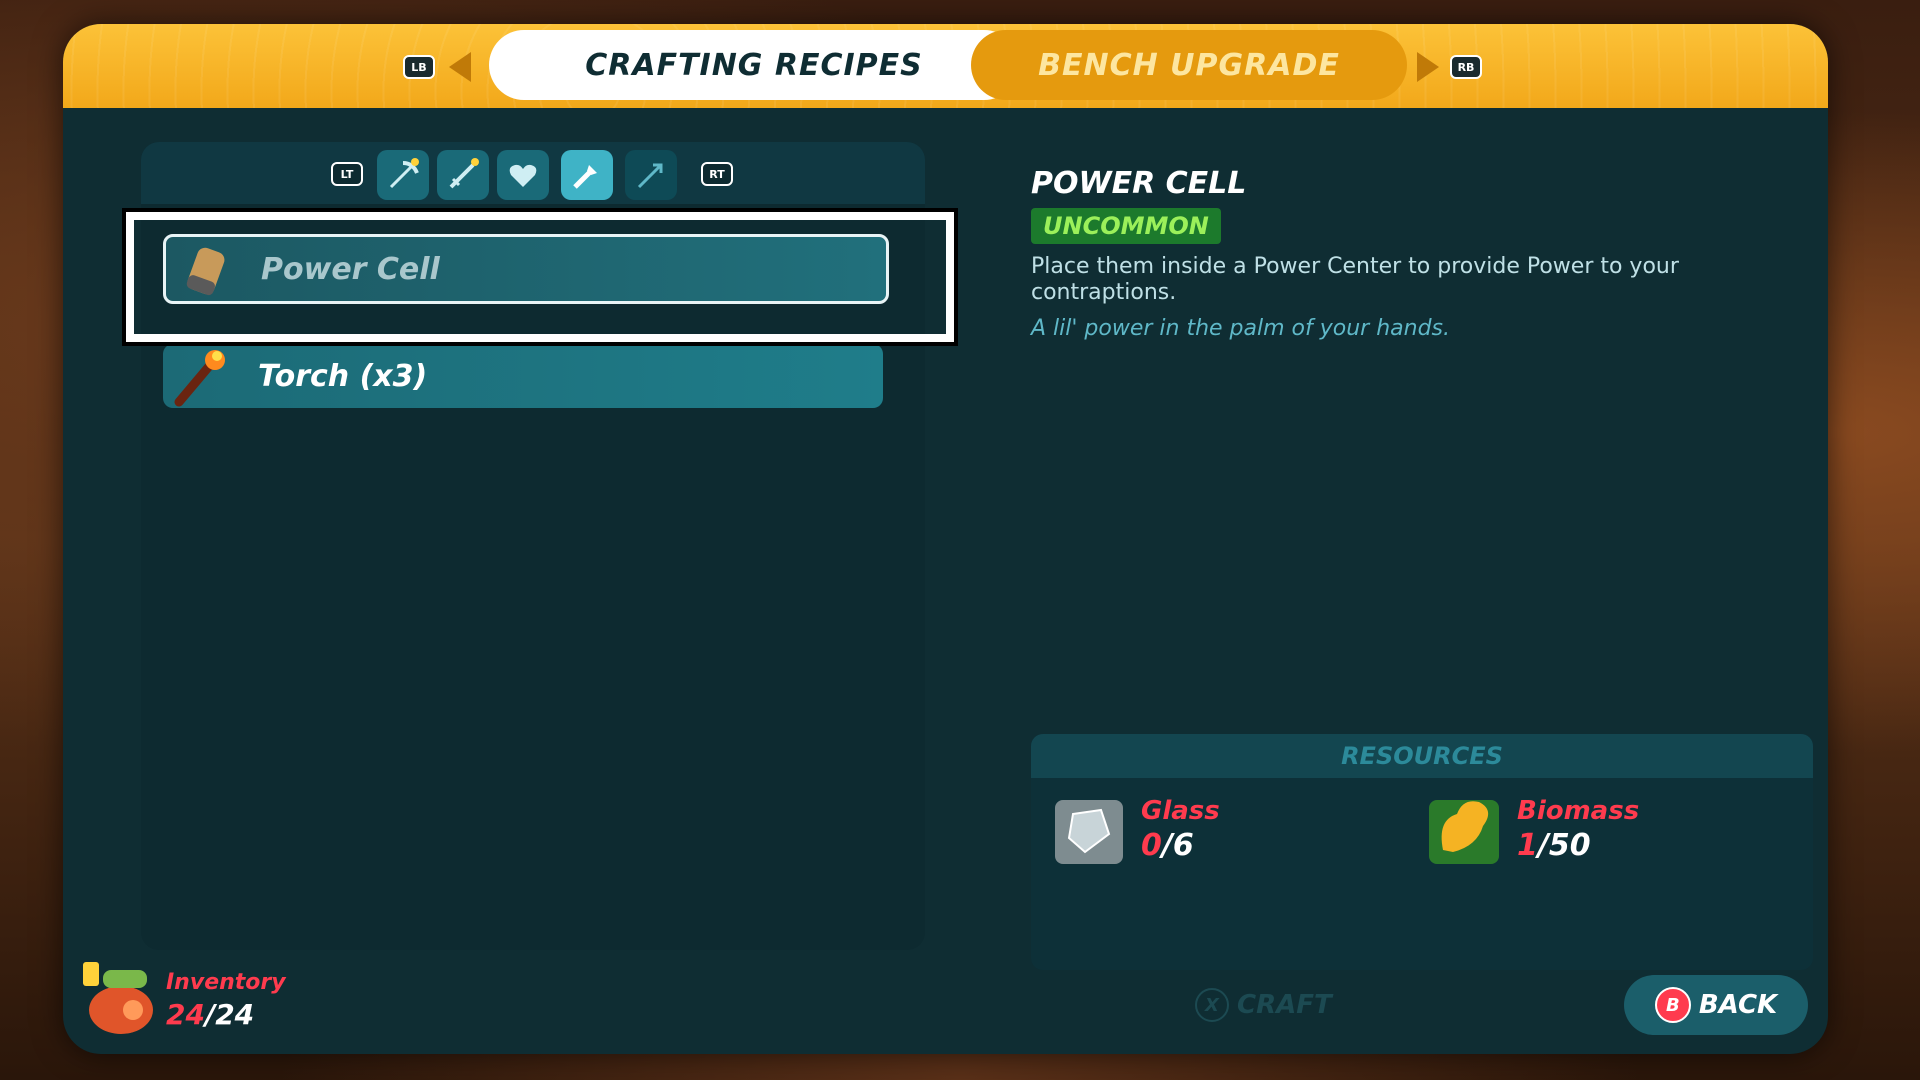  What do you see at coordinates (1422, 756) in the screenshot?
I see `resources-header: RESOURCES` at bounding box center [1422, 756].